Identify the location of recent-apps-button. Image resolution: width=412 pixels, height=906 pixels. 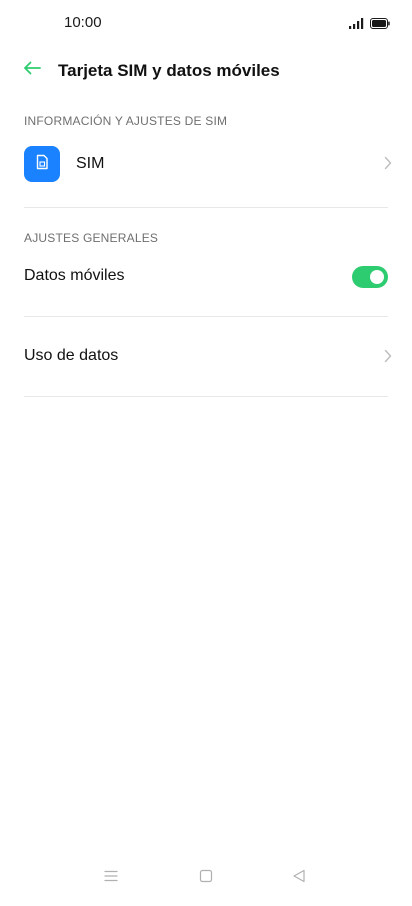
(111, 878).